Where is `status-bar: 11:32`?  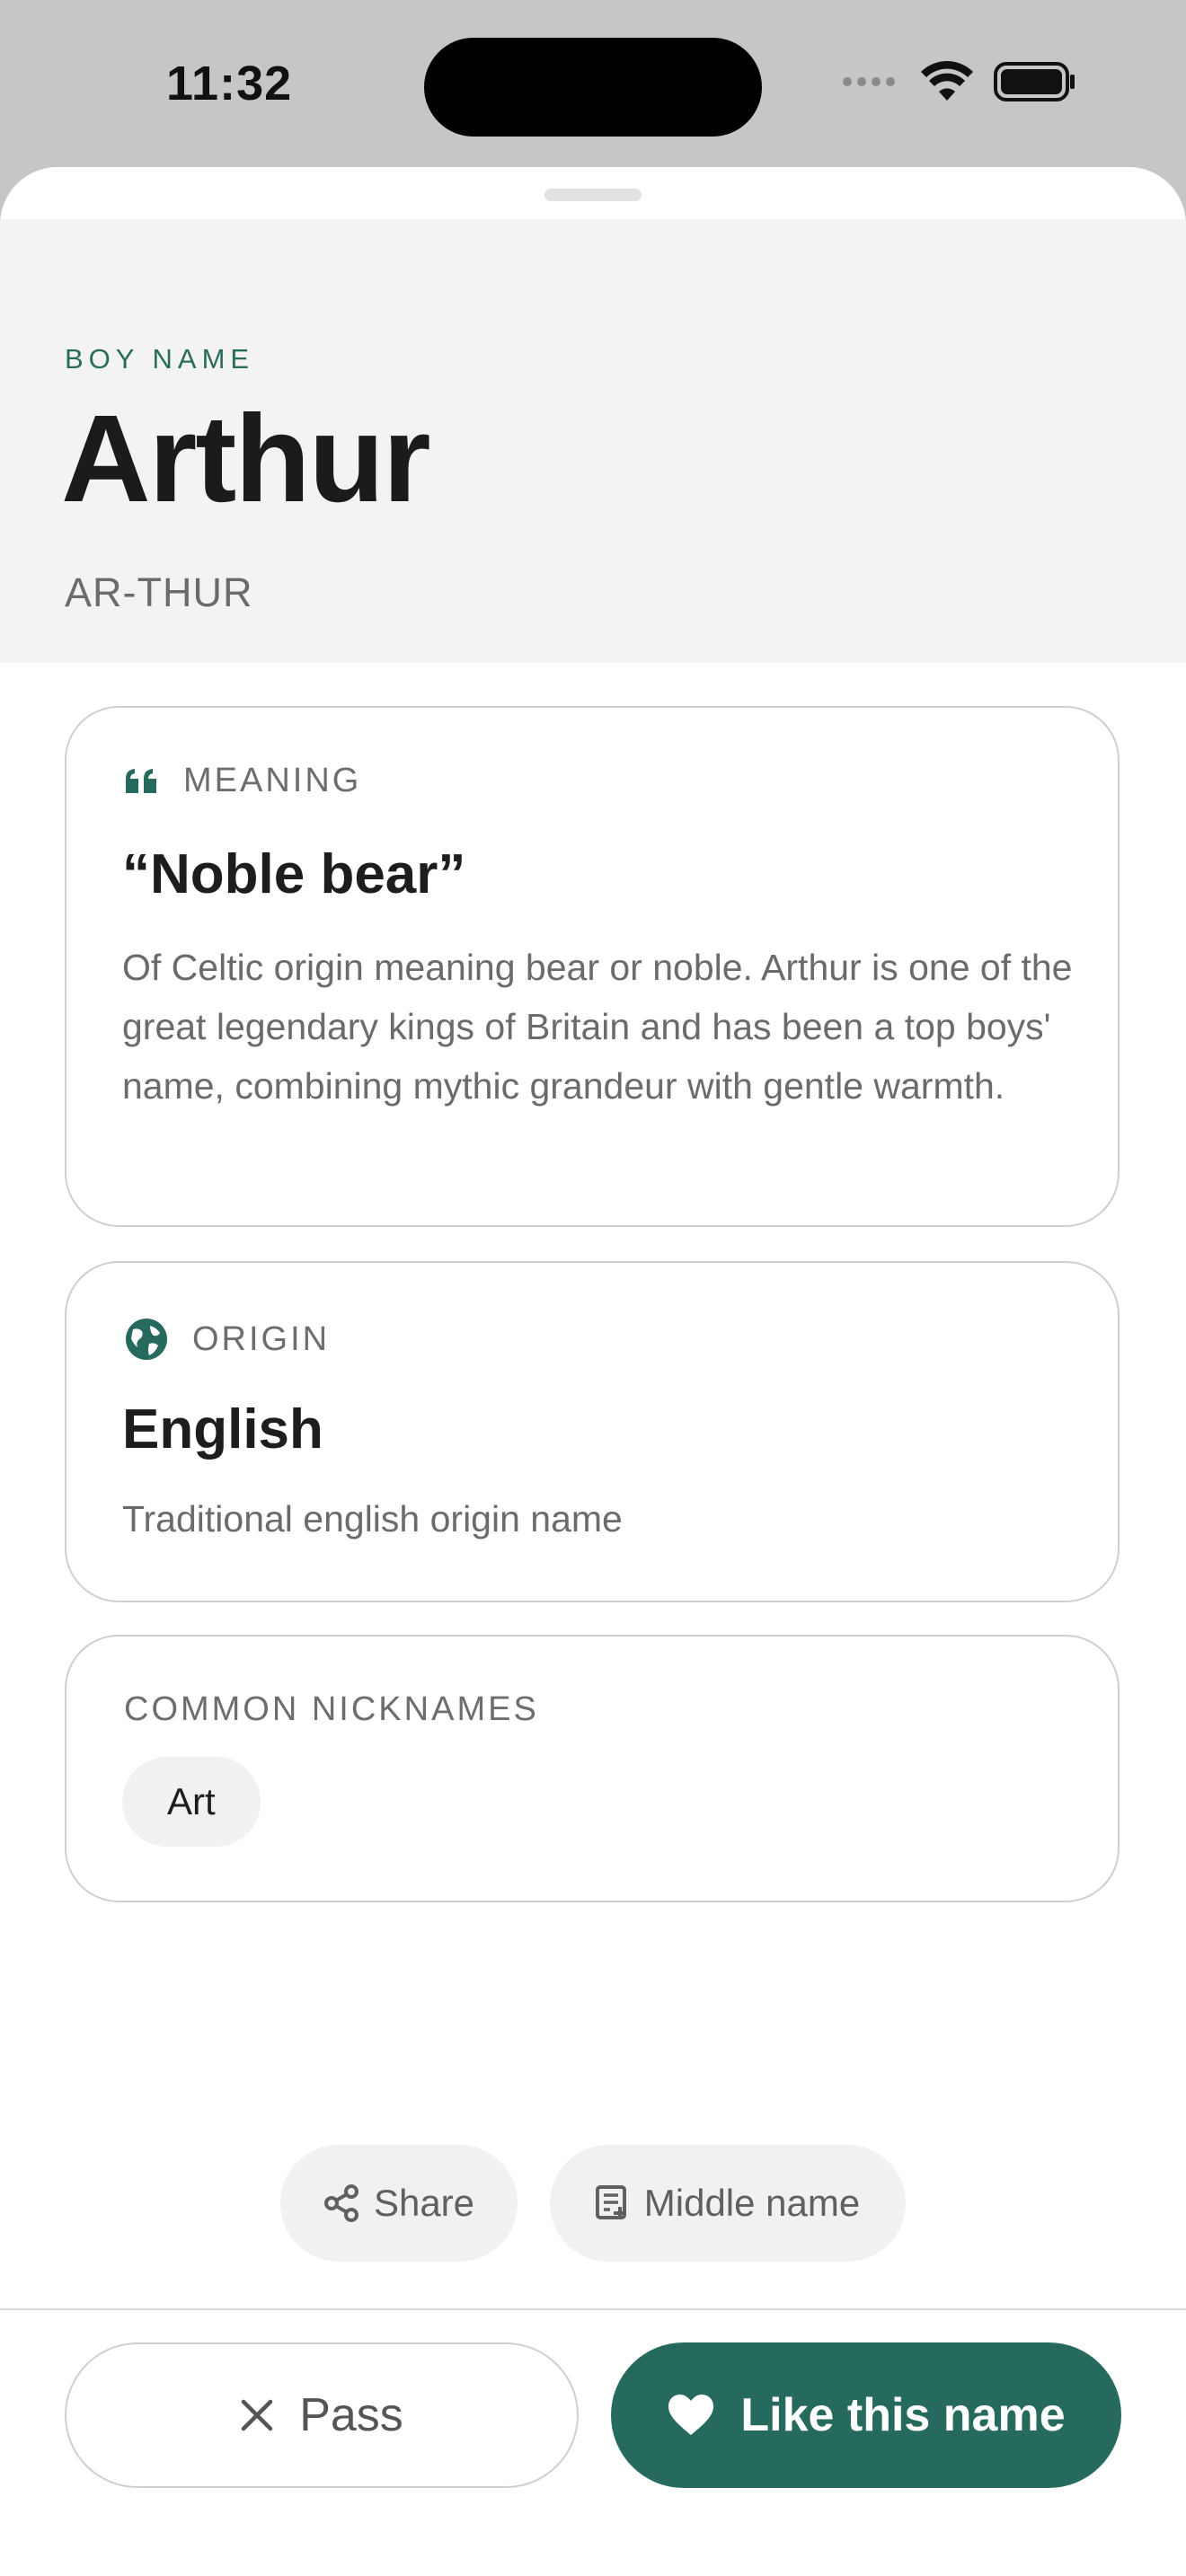 status-bar: 11:32 is located at coordinates (593, 85).